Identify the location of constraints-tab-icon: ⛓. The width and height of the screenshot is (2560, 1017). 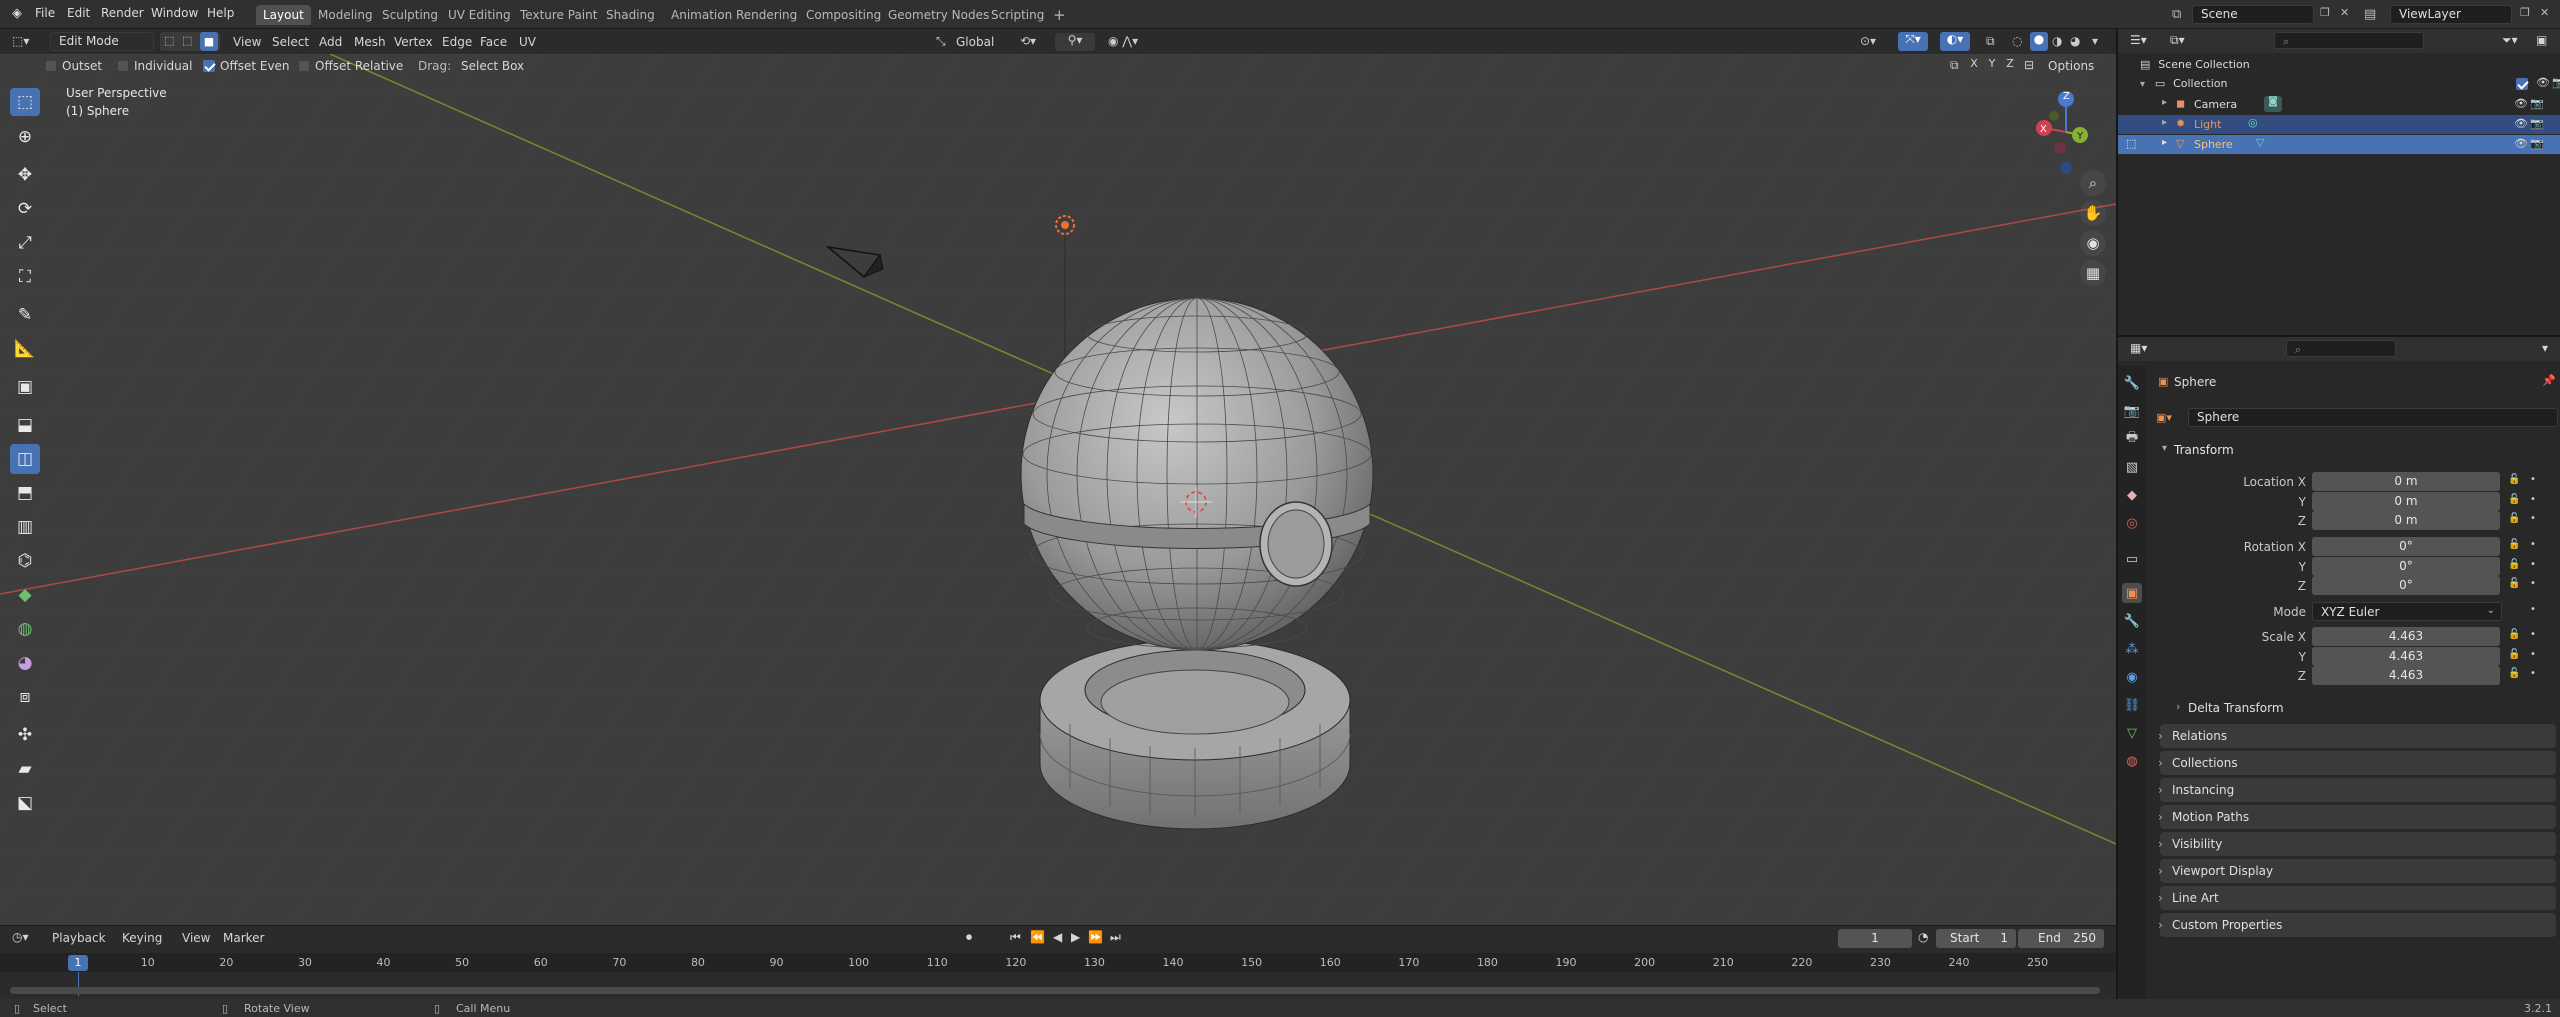
(2132, 705).